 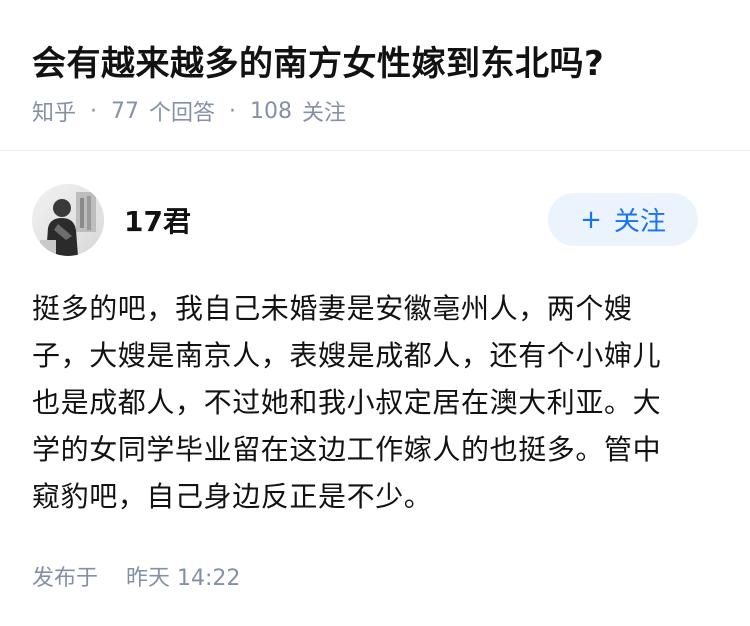 What do you see at coordinates (347, 449) in the screenshot?
I see `answer-line: 学的女同学毕业留在这边工作嫁人的也挺多。管中` at bounding box center [347, 449].